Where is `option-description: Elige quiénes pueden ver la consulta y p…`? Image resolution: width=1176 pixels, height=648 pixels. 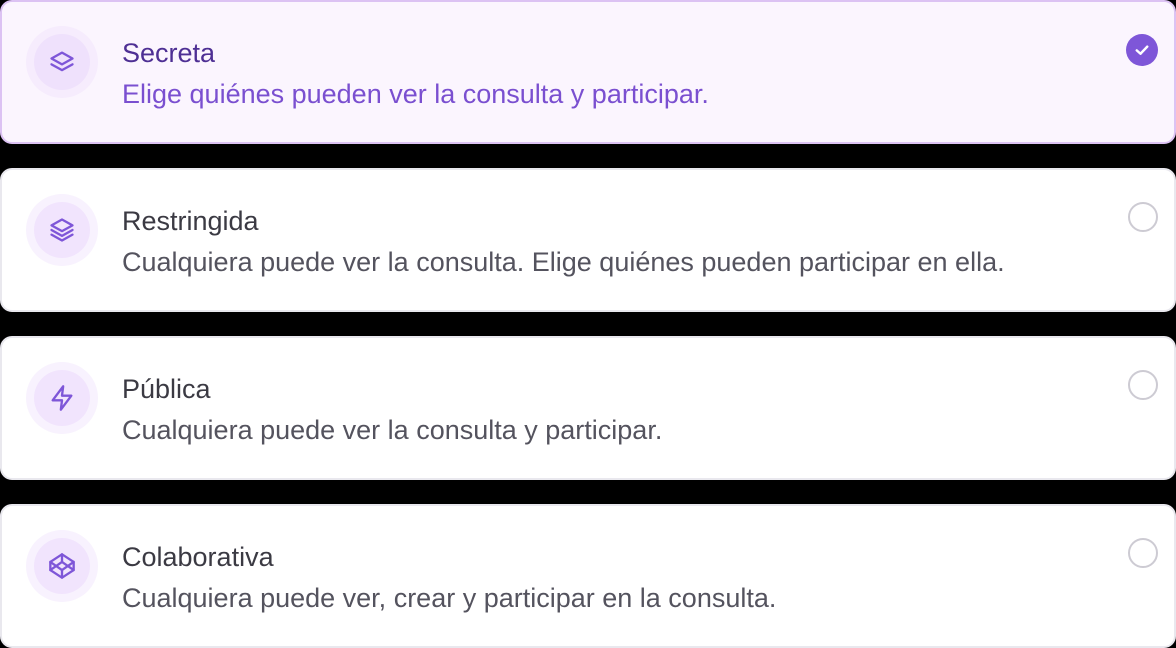
option-description: Elige quiénes pueden ver la consulta y p… is located at coordinates (415, 94).